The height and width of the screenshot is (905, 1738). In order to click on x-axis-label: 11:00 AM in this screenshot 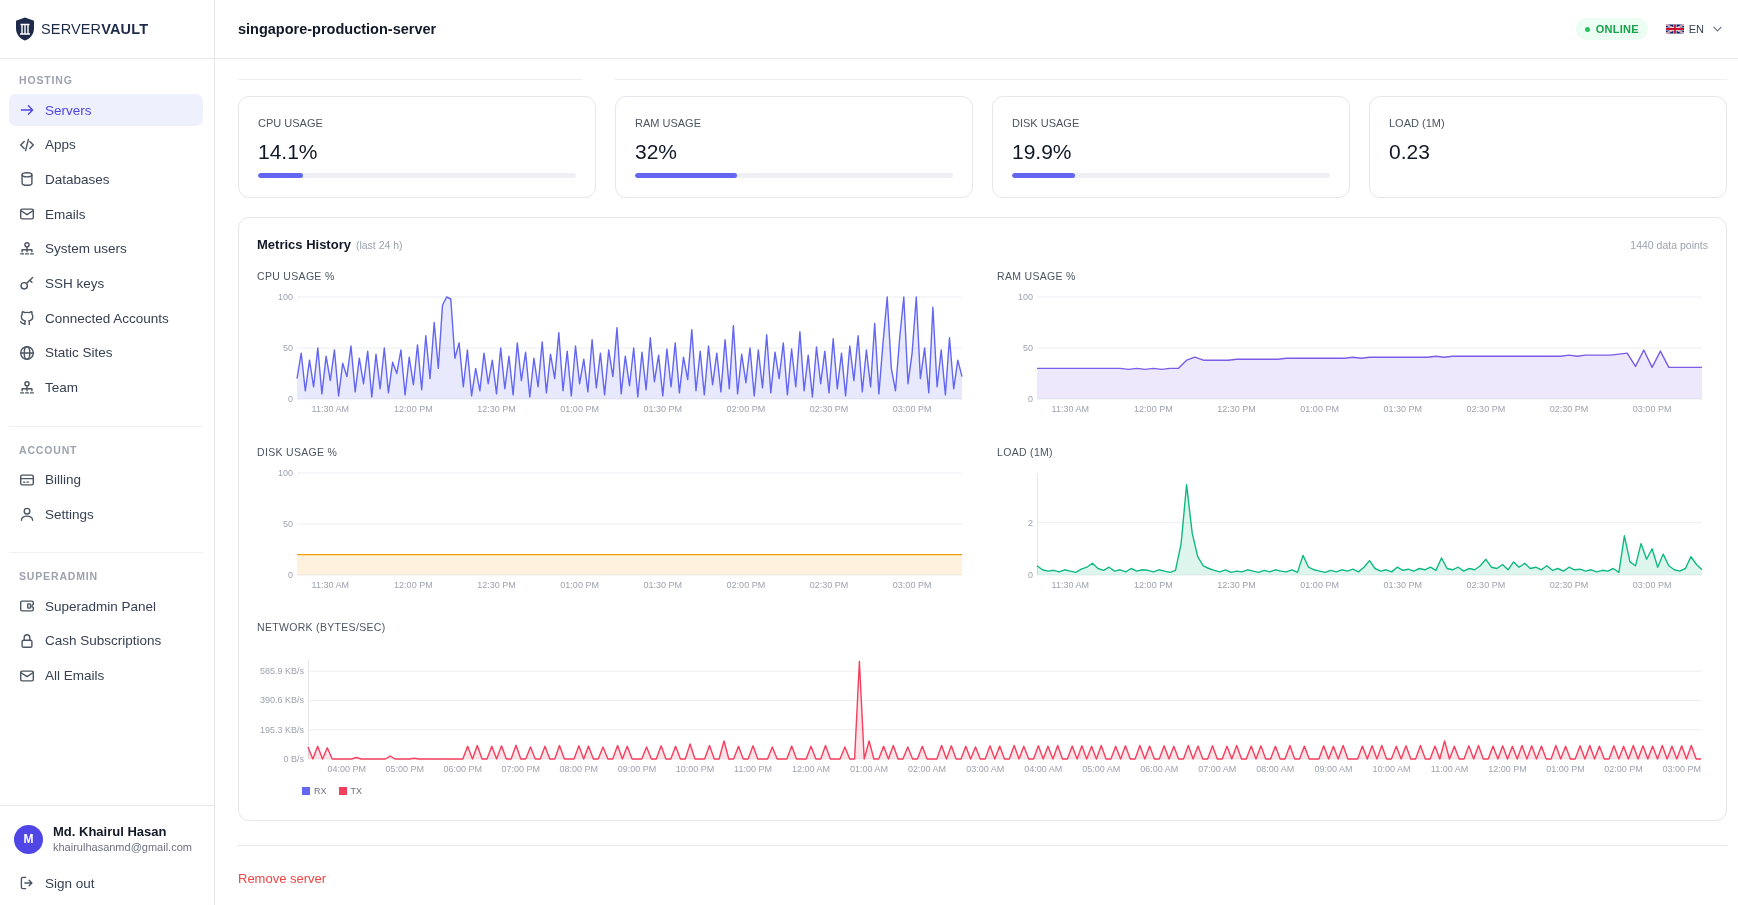, I will do `click(1449, 769)`.